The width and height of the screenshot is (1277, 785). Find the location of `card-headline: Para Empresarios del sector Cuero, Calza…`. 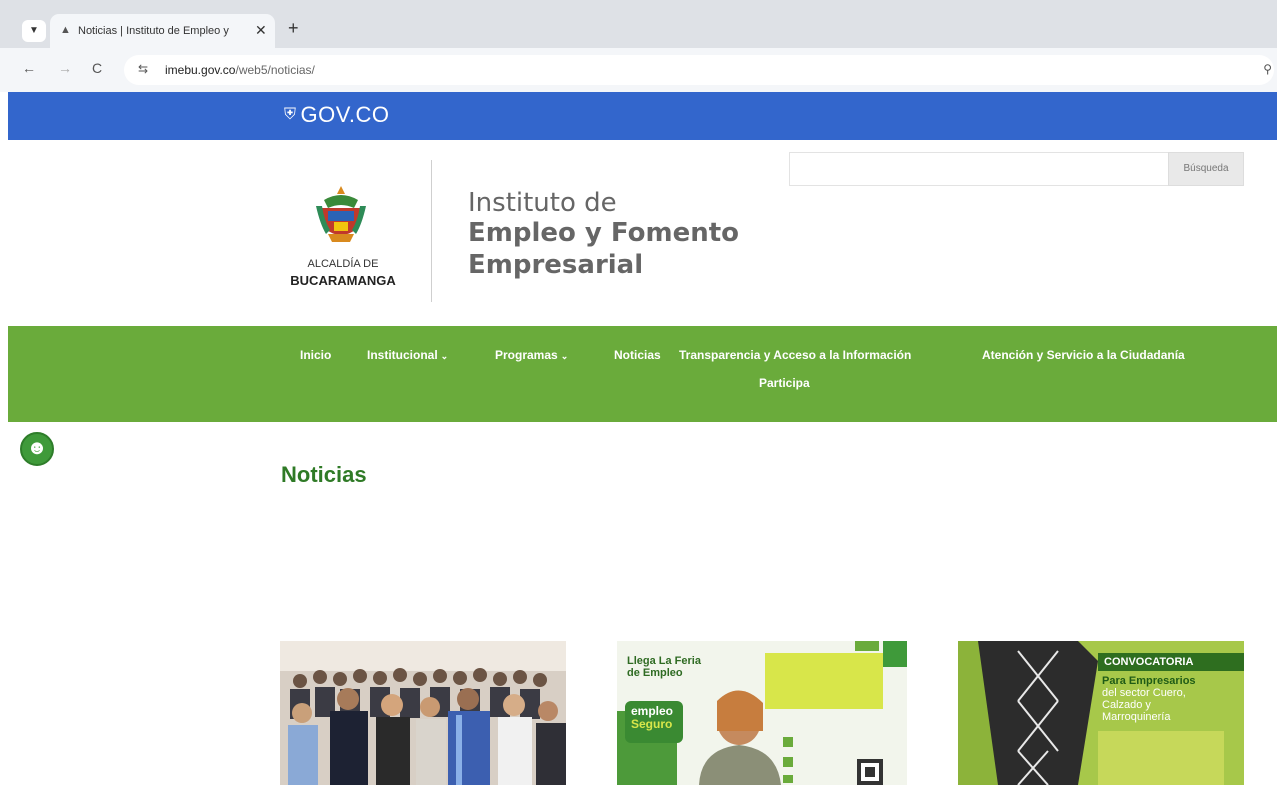

card-headline: Para Empresarios del sector Cuero, Calza… is located at coordinates (1149, 699).